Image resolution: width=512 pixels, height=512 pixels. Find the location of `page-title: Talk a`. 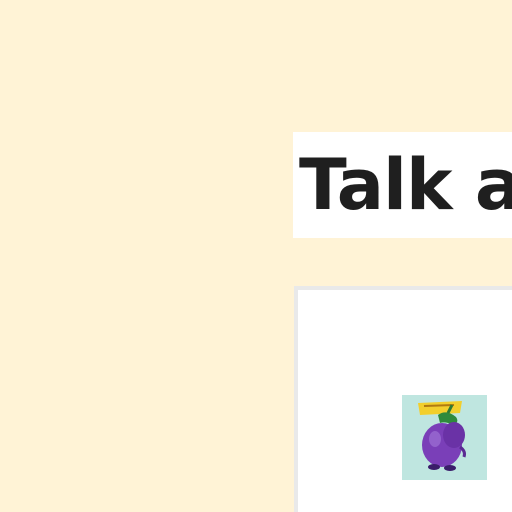

page-title: Talk a is located at coordinates (405, 185).